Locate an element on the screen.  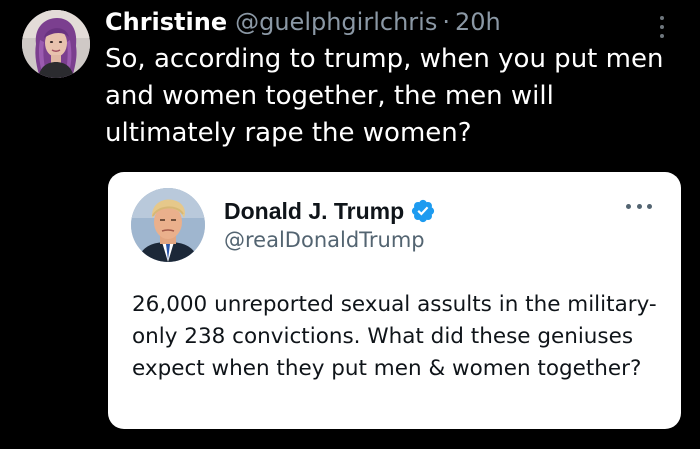
more-horizontal-icon is located at coordinates (639, 206).